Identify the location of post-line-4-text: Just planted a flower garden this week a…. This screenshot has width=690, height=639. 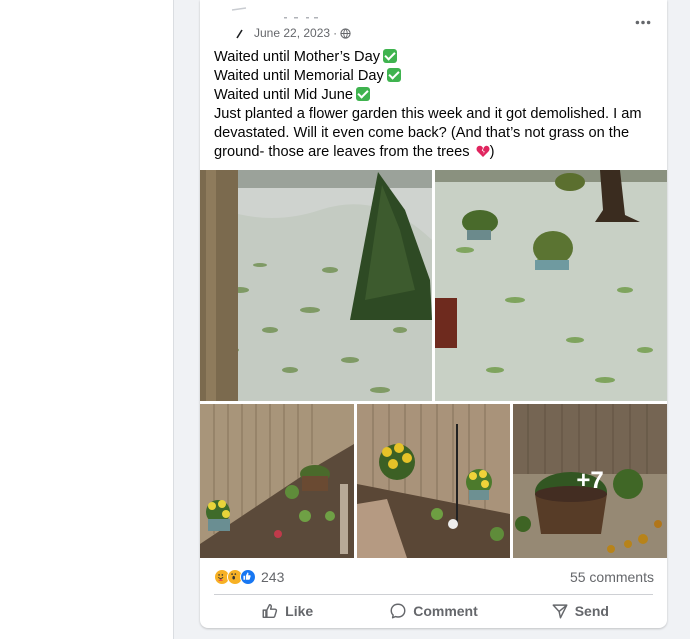
(428, 133).